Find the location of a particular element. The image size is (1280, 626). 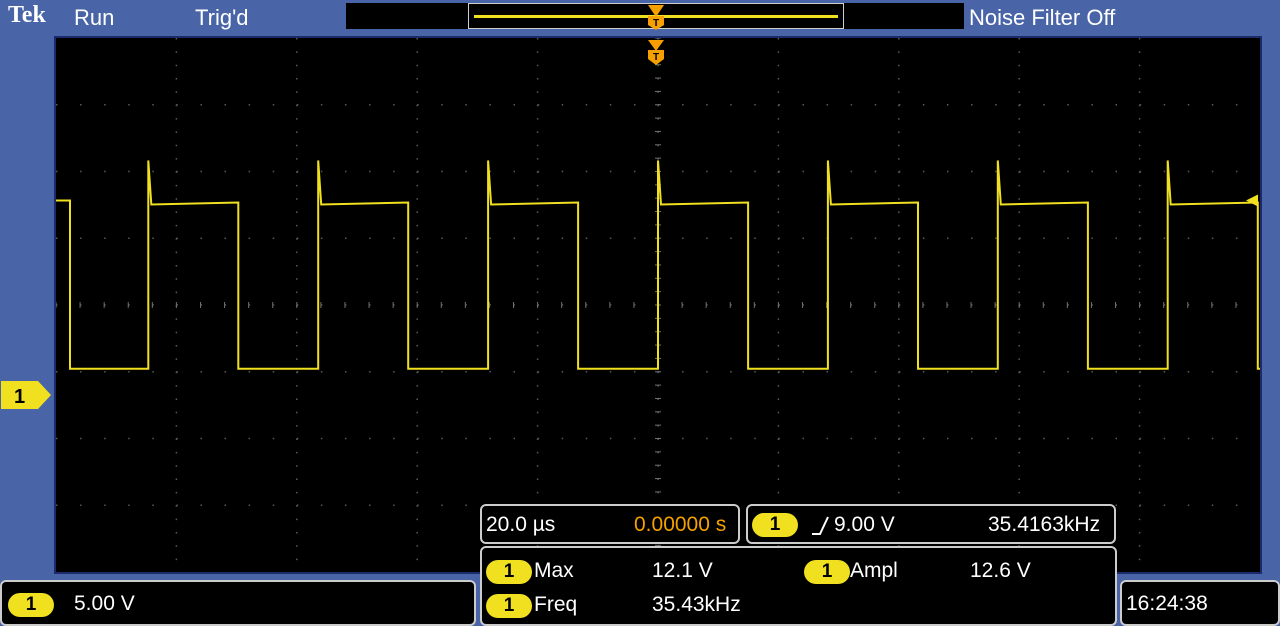

measurement-max-value: 12.1 V is located at coordinates (682, 570).